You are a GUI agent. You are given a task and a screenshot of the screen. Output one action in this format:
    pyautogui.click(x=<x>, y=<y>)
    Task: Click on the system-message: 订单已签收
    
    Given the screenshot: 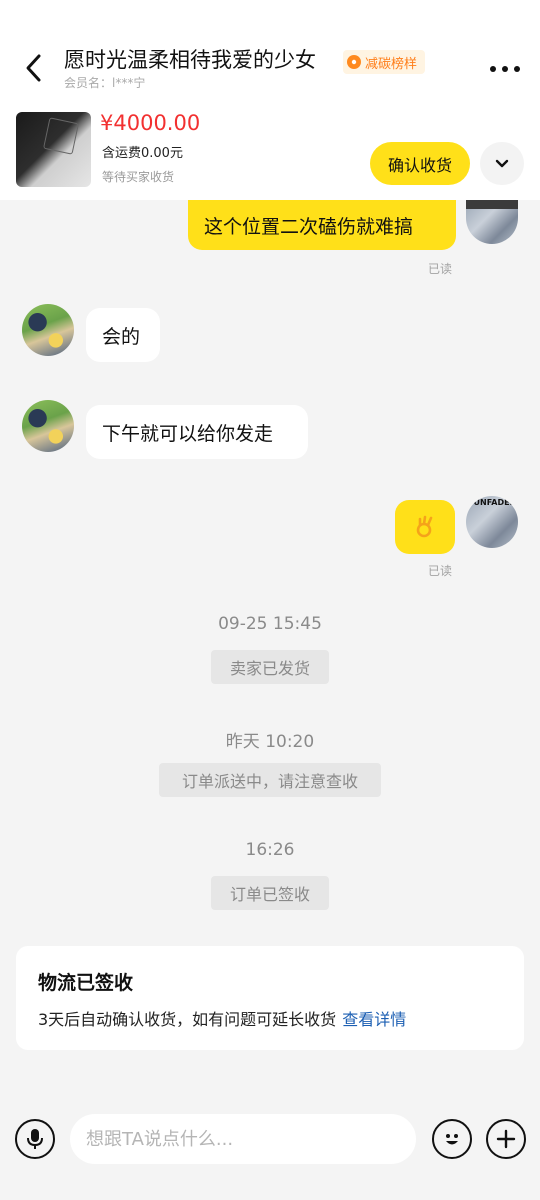 What is the action you would take?
    pyautogui.click(x=270, y=893)
    